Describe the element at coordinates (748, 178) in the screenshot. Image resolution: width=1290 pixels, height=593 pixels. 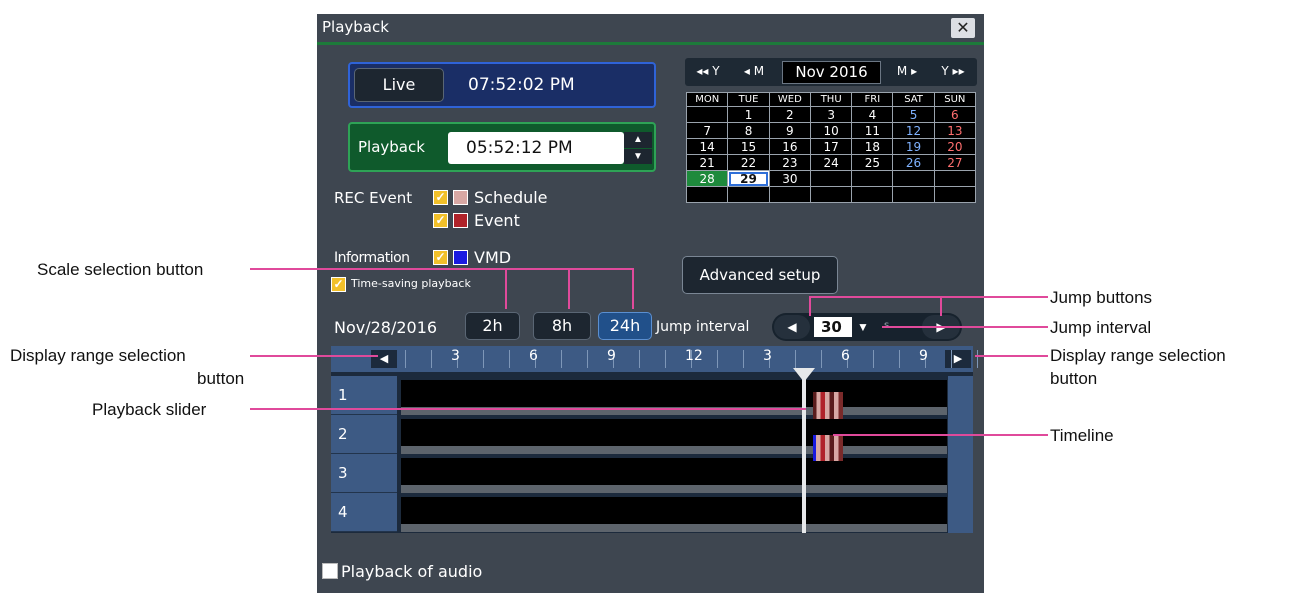
I see `calendar-day: 29` at that location.